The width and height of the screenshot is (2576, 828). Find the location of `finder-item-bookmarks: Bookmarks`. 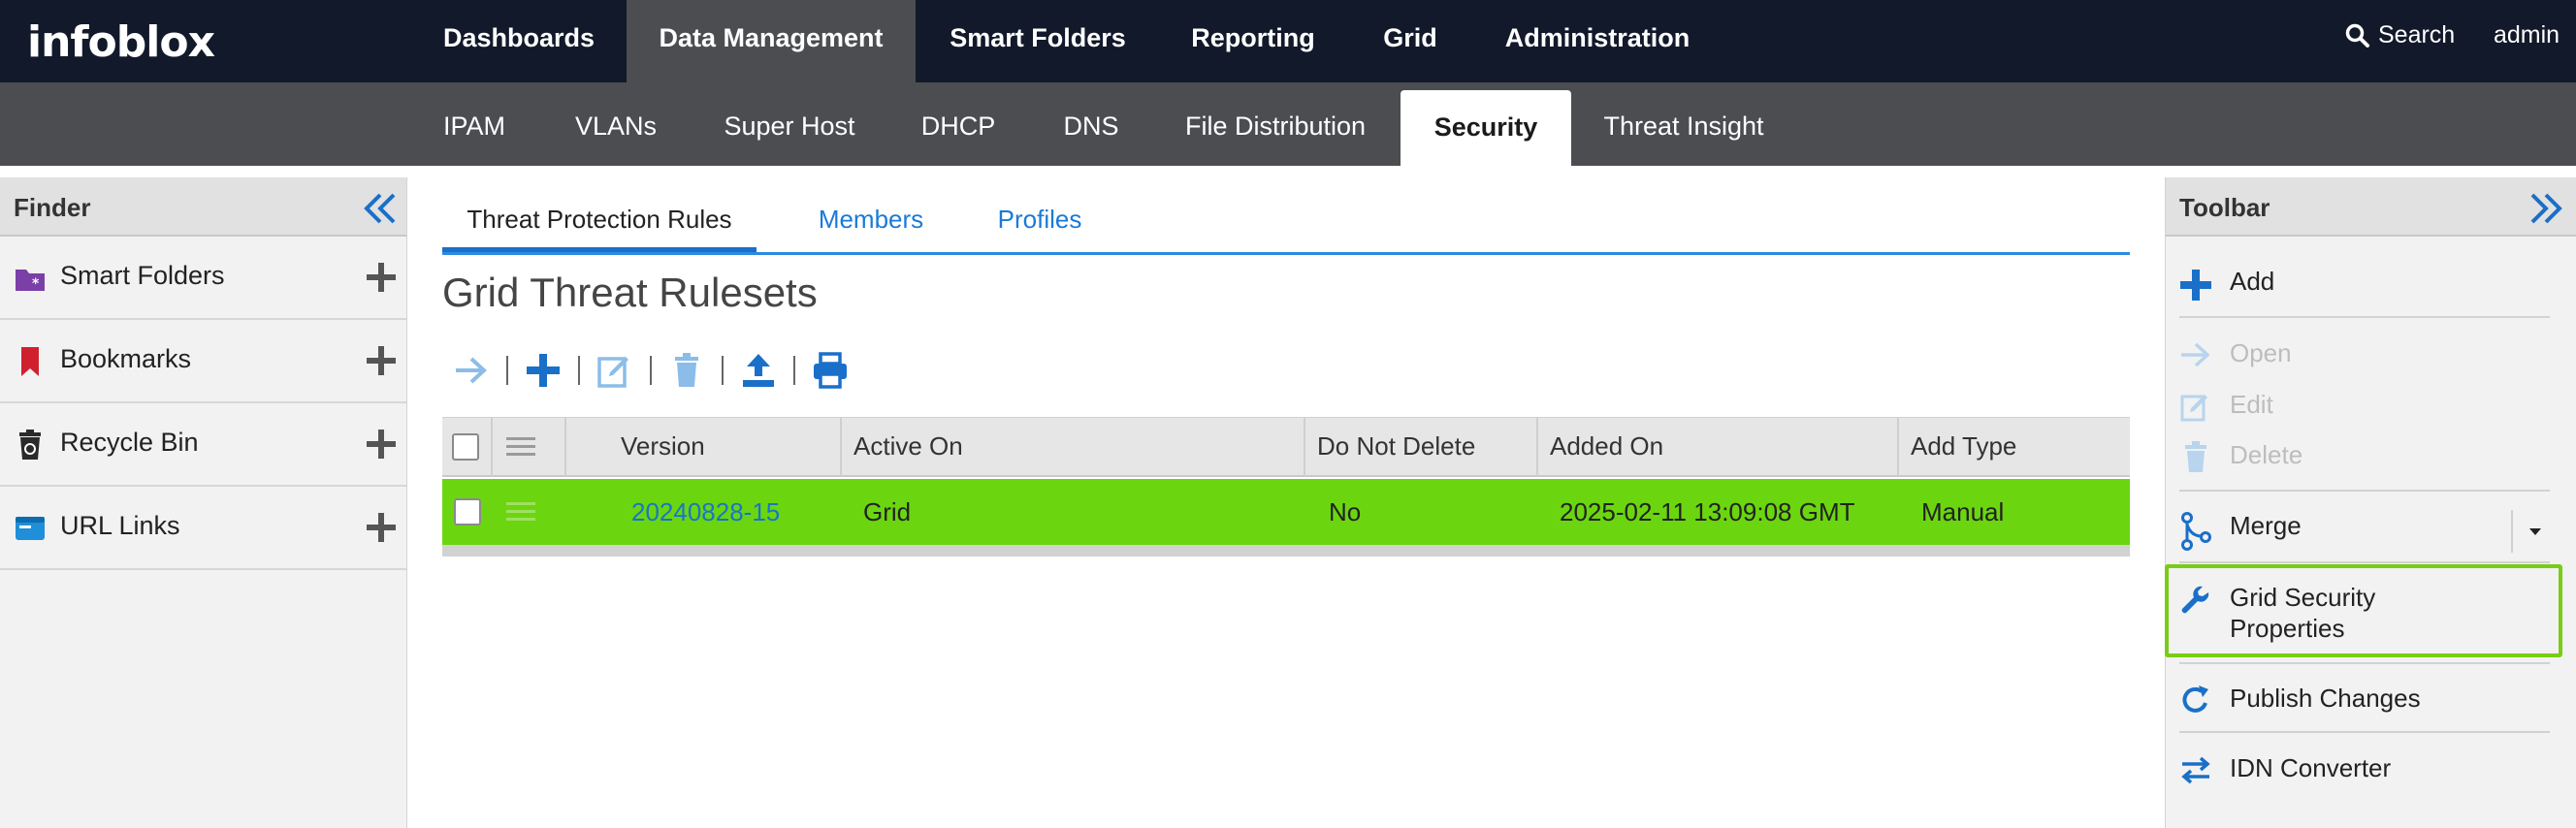

finder-item-bookmarks: Bookmarks is located at coordinates (203, 361).